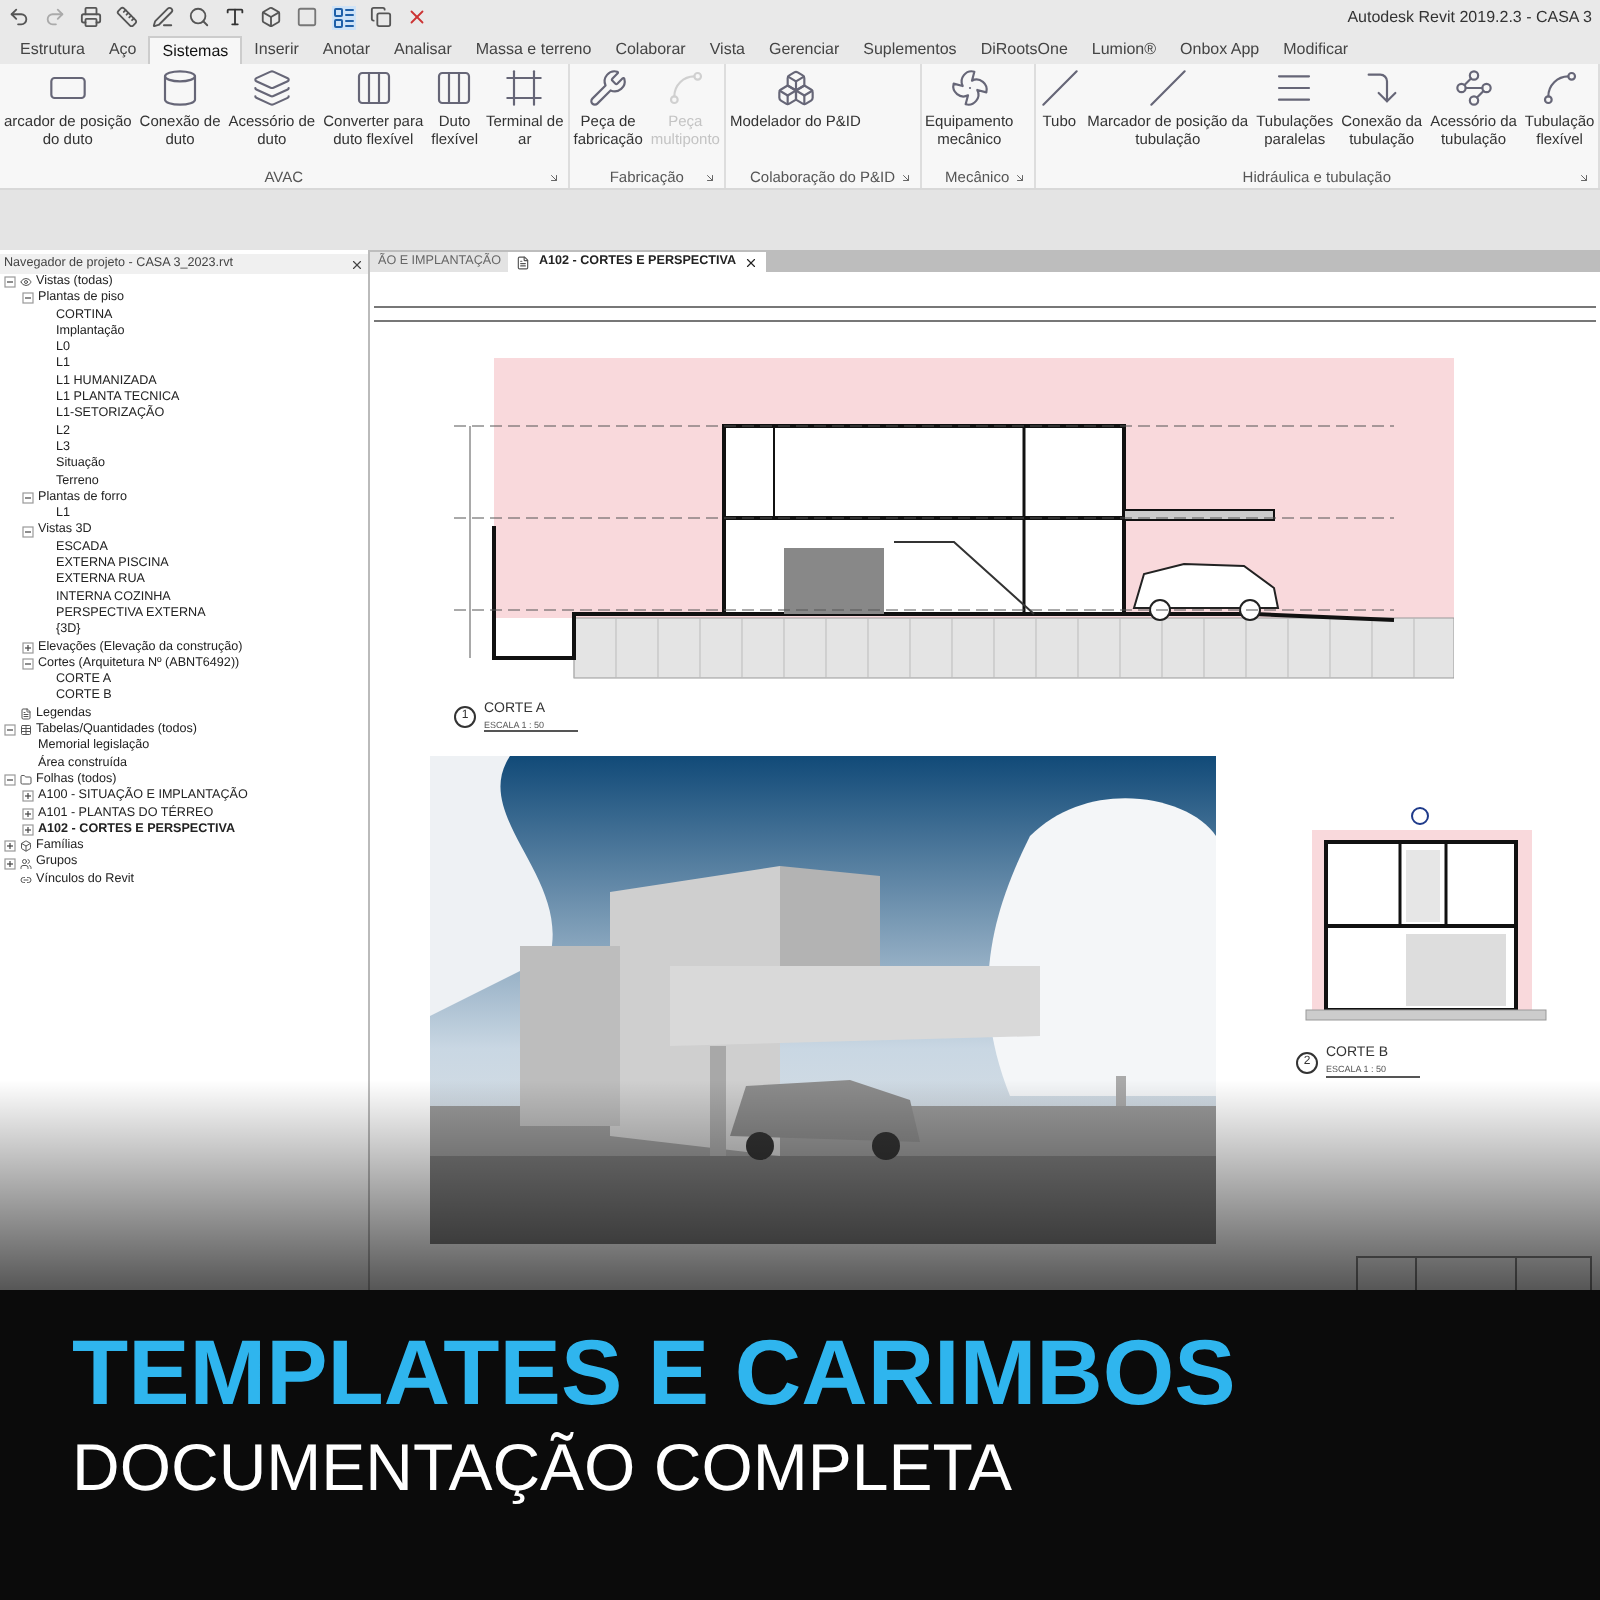 This screenshot has height=1600, width=1600. Describe the element at coordinates (26, 879) in the screenshot. I see `link-icon` at that location.